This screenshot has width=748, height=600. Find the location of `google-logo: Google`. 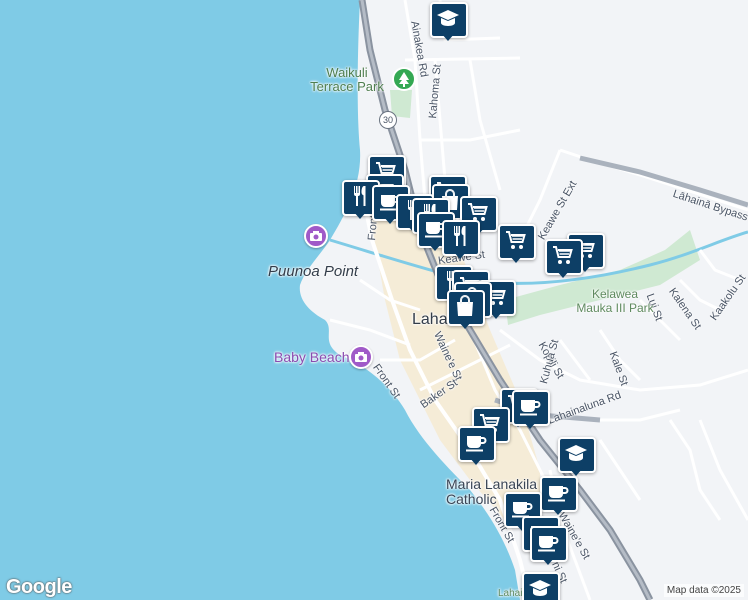

google-logo: Google is located at coordinates (39, 587).